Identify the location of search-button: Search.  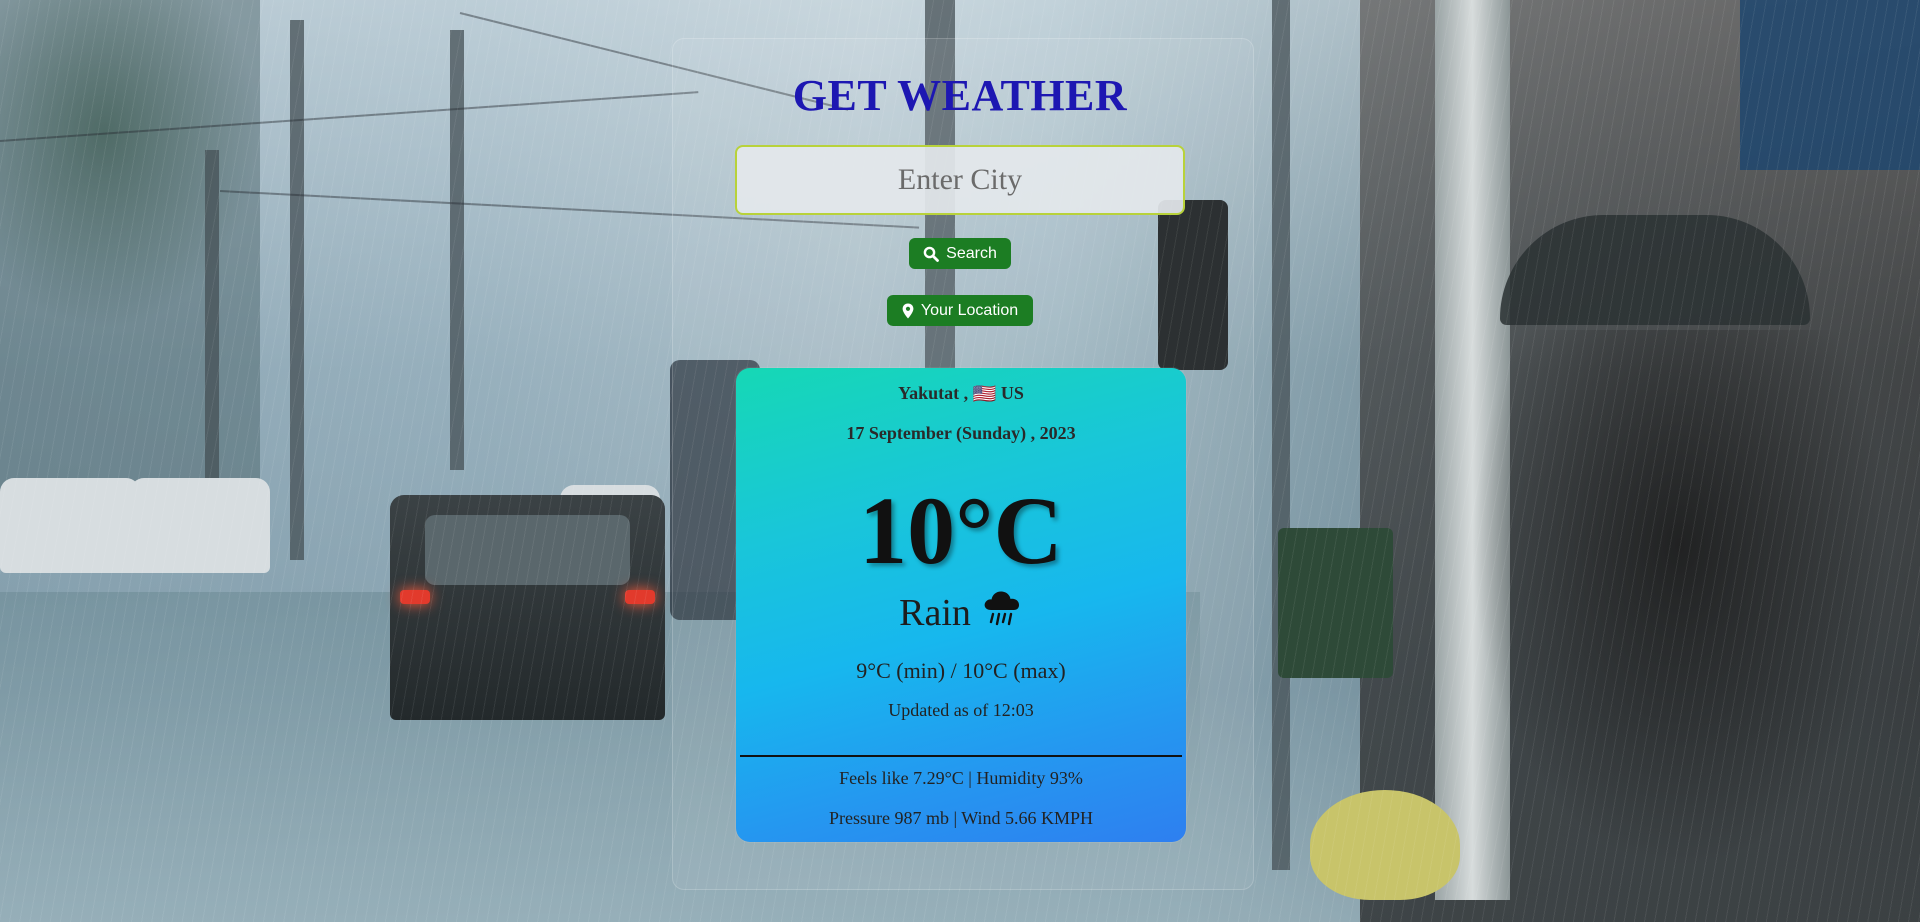
(960, 253).